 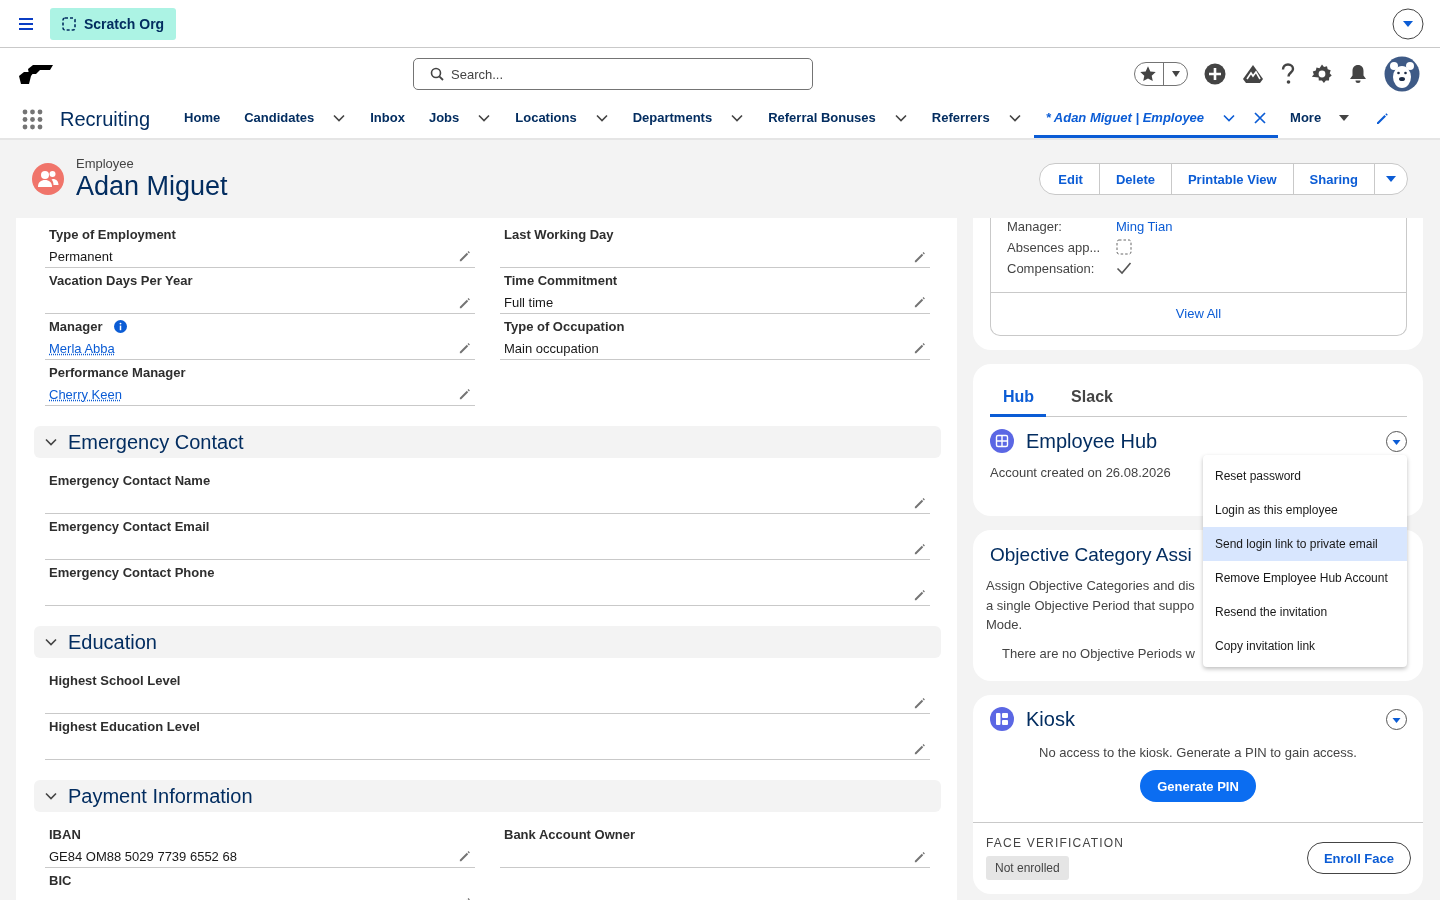 I want to click on action-button: Sharing, so click(x=1333, y=179).